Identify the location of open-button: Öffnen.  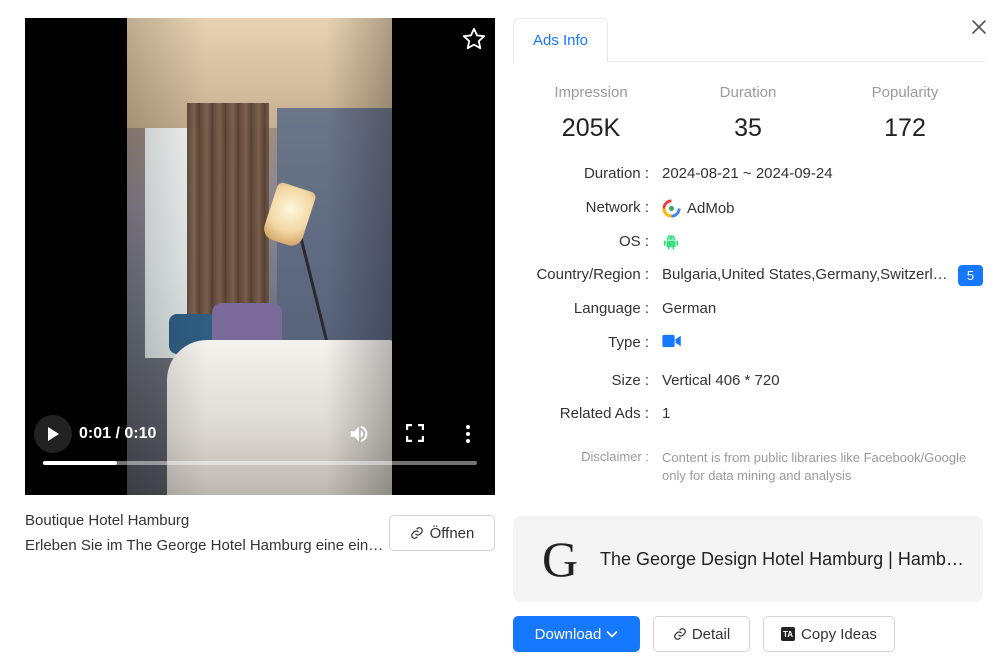
(442, 533).